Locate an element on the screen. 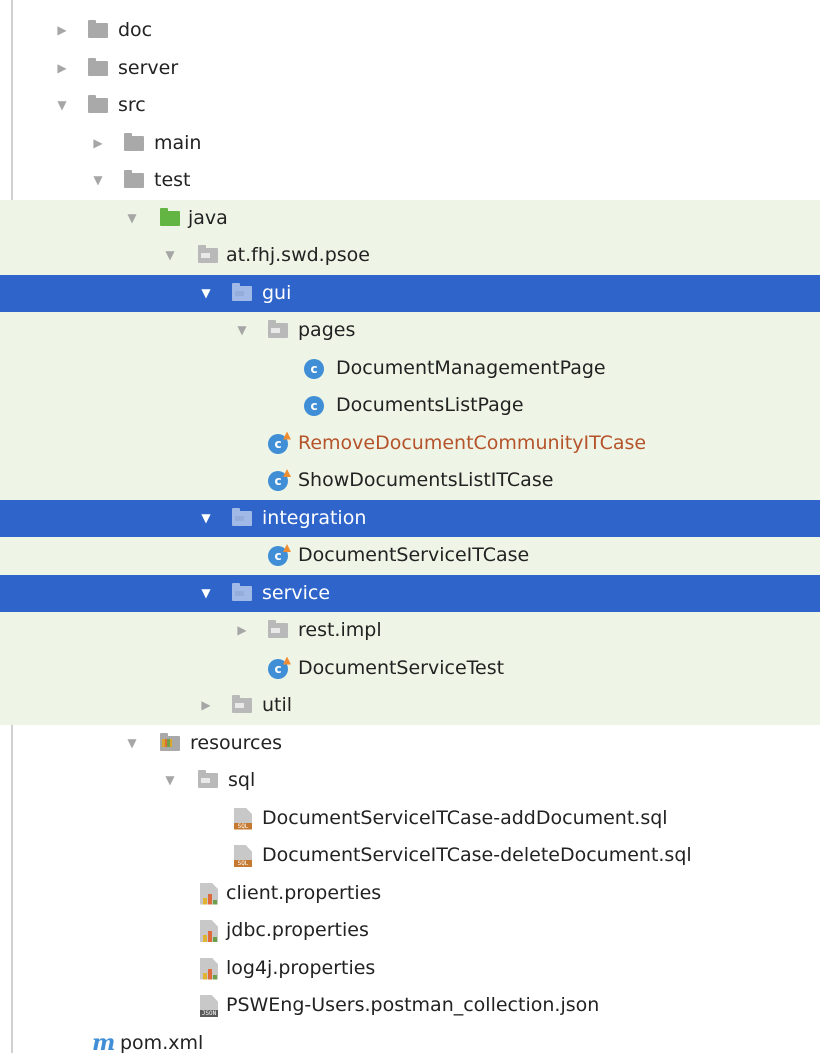 The width and height of the screenshot is (820, 1062). tree-item-label: log4j.properties is located at coordinates (300, 969).